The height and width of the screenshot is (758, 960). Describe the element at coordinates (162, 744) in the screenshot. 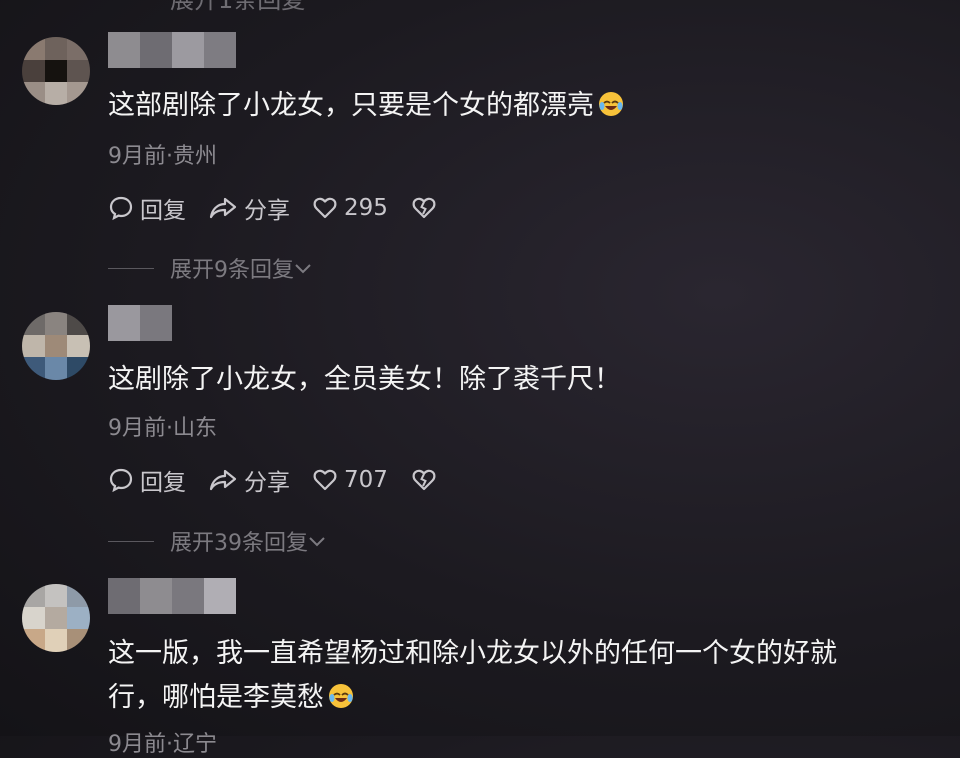

I see `comment-meta: 9月前·辽宁` at that location.